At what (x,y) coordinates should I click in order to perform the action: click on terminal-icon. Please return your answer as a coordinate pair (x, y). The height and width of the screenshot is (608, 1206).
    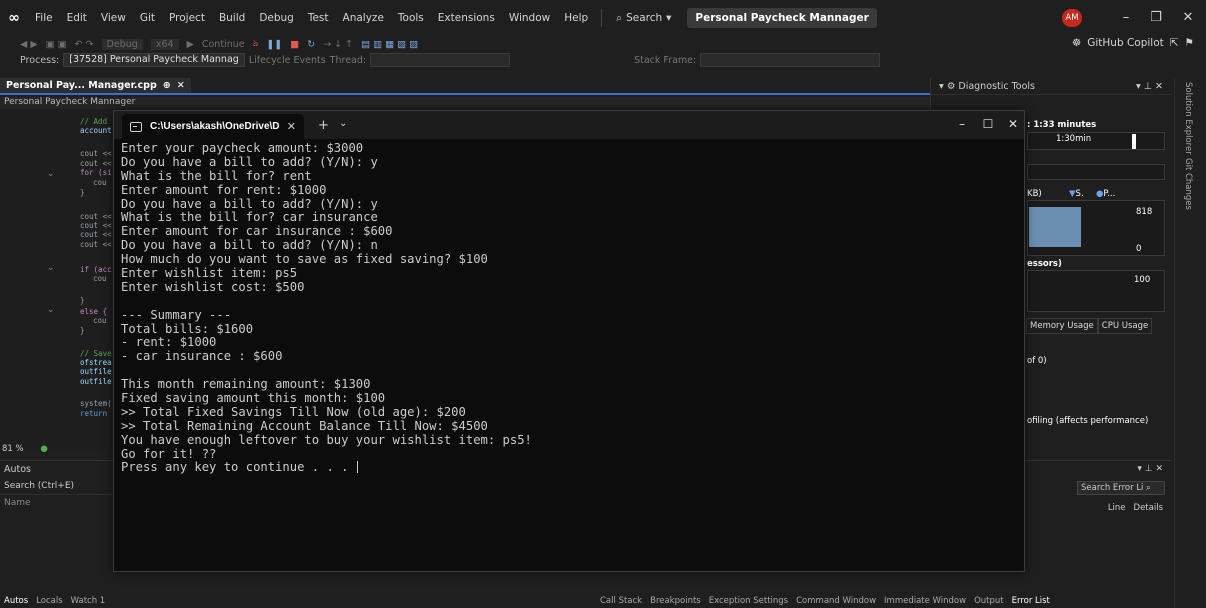
    Looking at the image, I should click on (136, 126).